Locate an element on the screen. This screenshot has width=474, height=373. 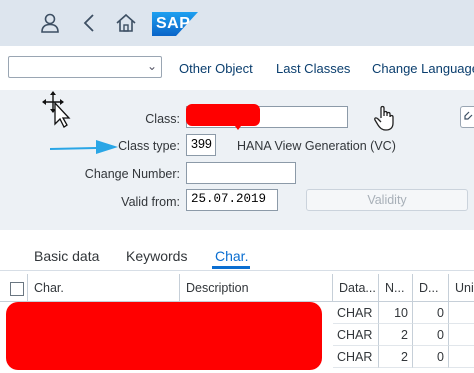
chevron-down-icon: ⌄ is located at coordinates (151, 66).